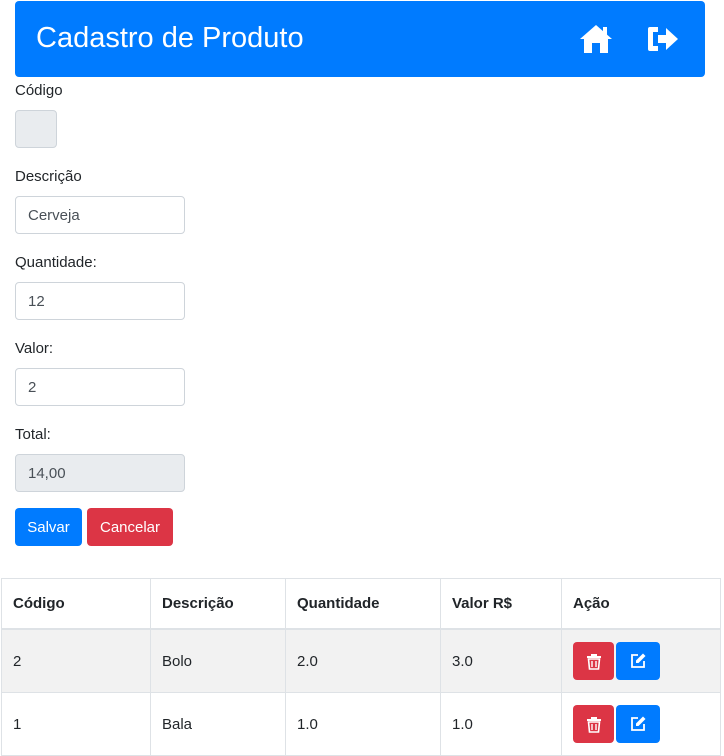 The height and width of the screenshot is (756, 724). I want to click on cell-descricao: Bolo, so click(218, 660).